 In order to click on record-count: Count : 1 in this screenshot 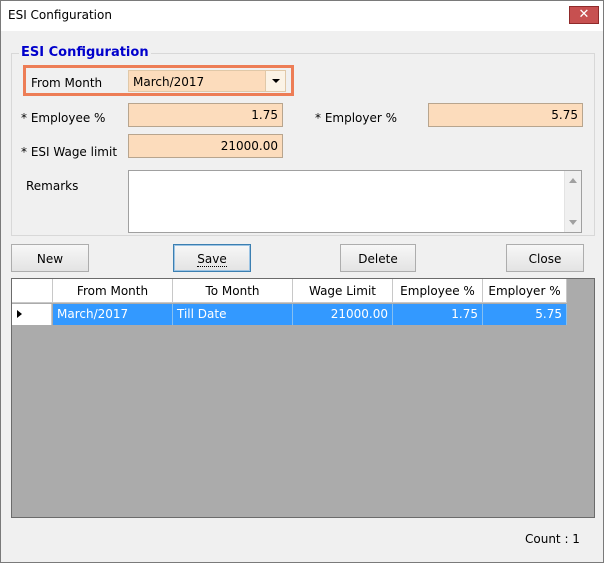, I will do `click(552, 539)`.